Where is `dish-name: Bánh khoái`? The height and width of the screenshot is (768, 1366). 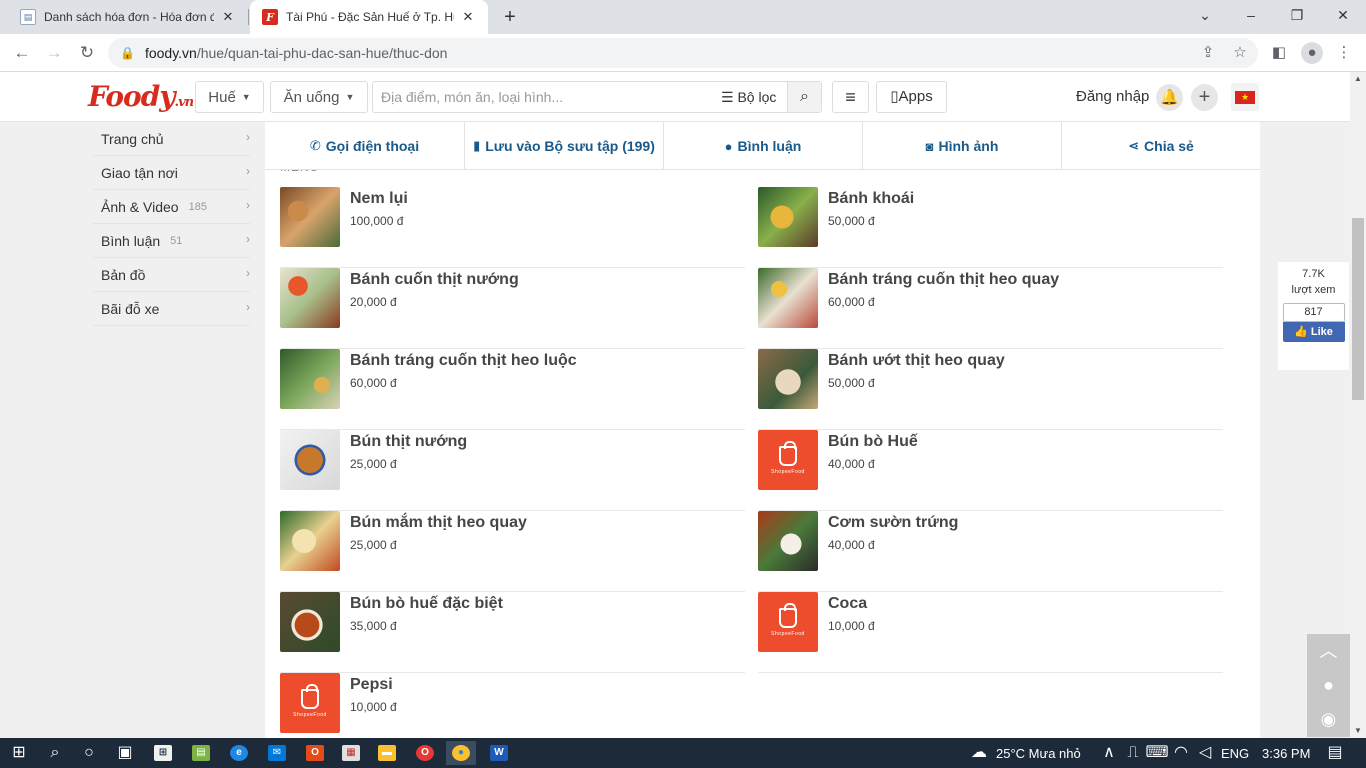 dish-name: Bánh khoái is located at coordinates (871, 199).